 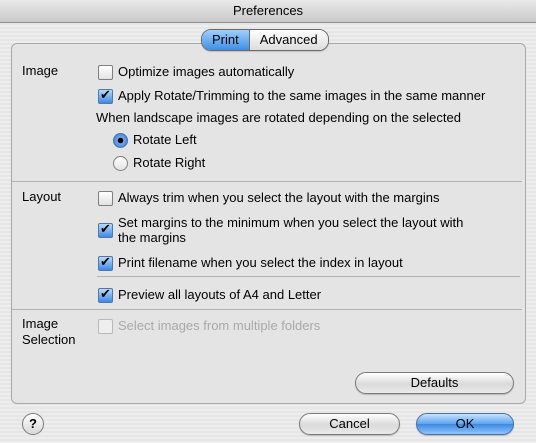 I want to click on rotate-left-option: Rotate Left, so click(x=155, y=140).